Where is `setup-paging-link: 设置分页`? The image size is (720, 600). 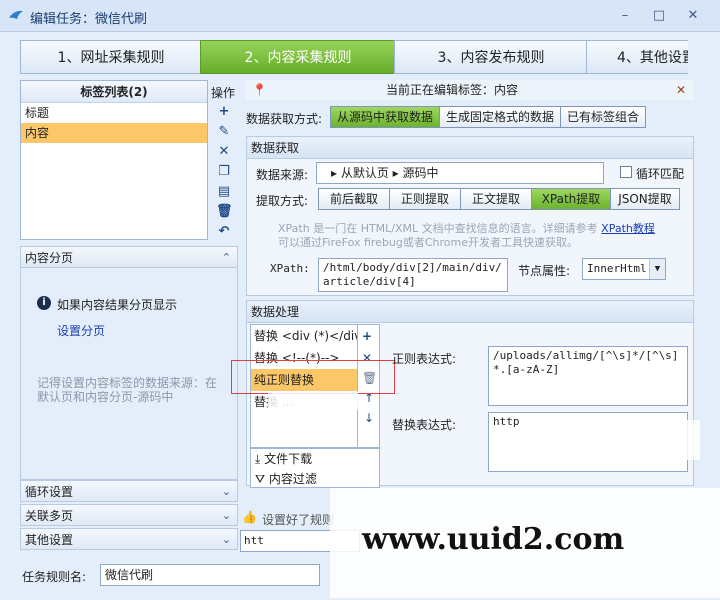 setup-paging-link: 设置分页 is located at coordinates (81, 330).